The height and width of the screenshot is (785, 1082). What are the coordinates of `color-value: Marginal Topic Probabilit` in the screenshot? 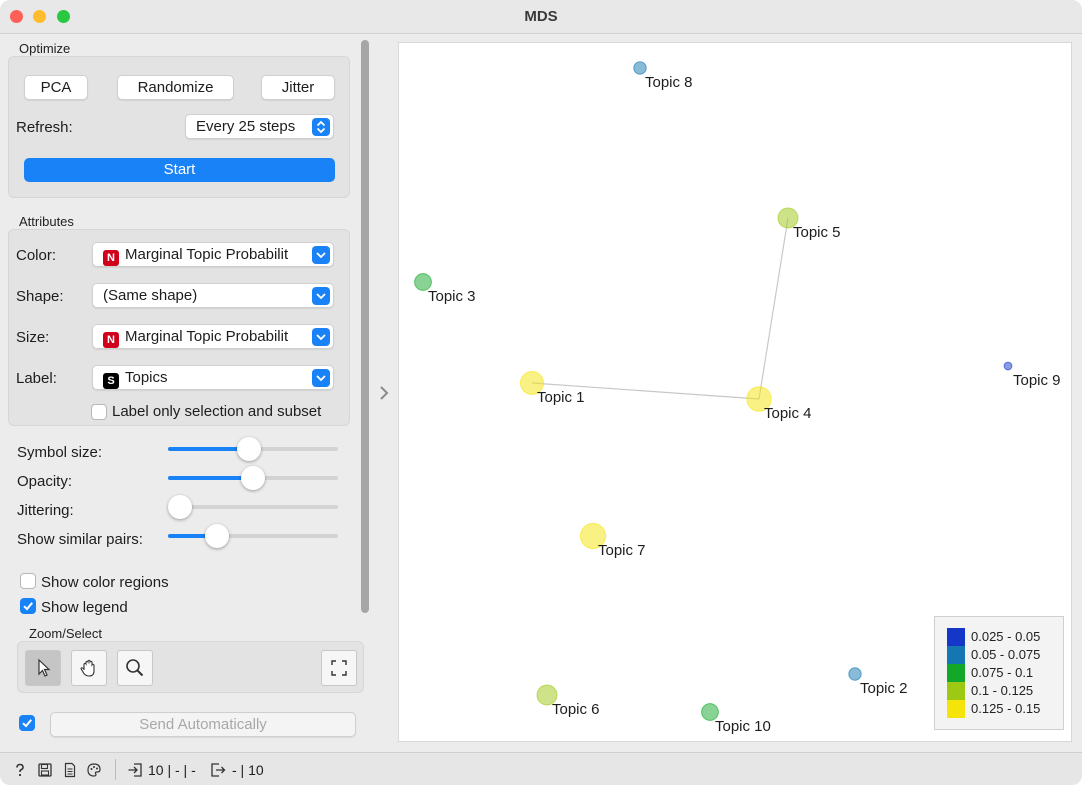 It's located at (207, 254).